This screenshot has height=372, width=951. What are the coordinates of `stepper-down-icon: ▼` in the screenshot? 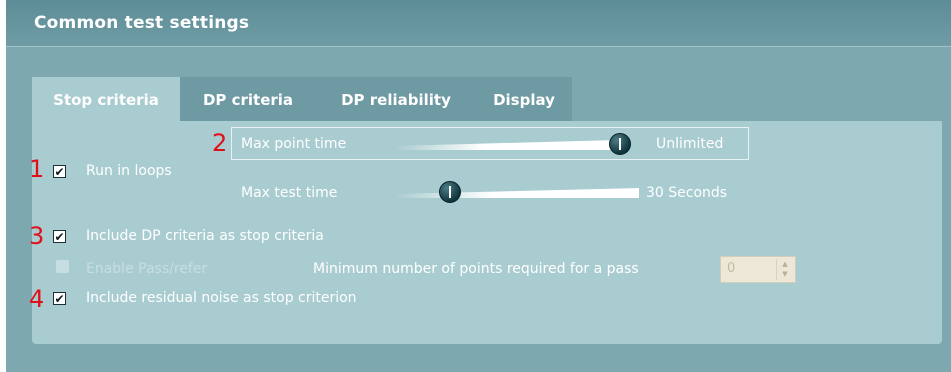 It's located at (785, 275).